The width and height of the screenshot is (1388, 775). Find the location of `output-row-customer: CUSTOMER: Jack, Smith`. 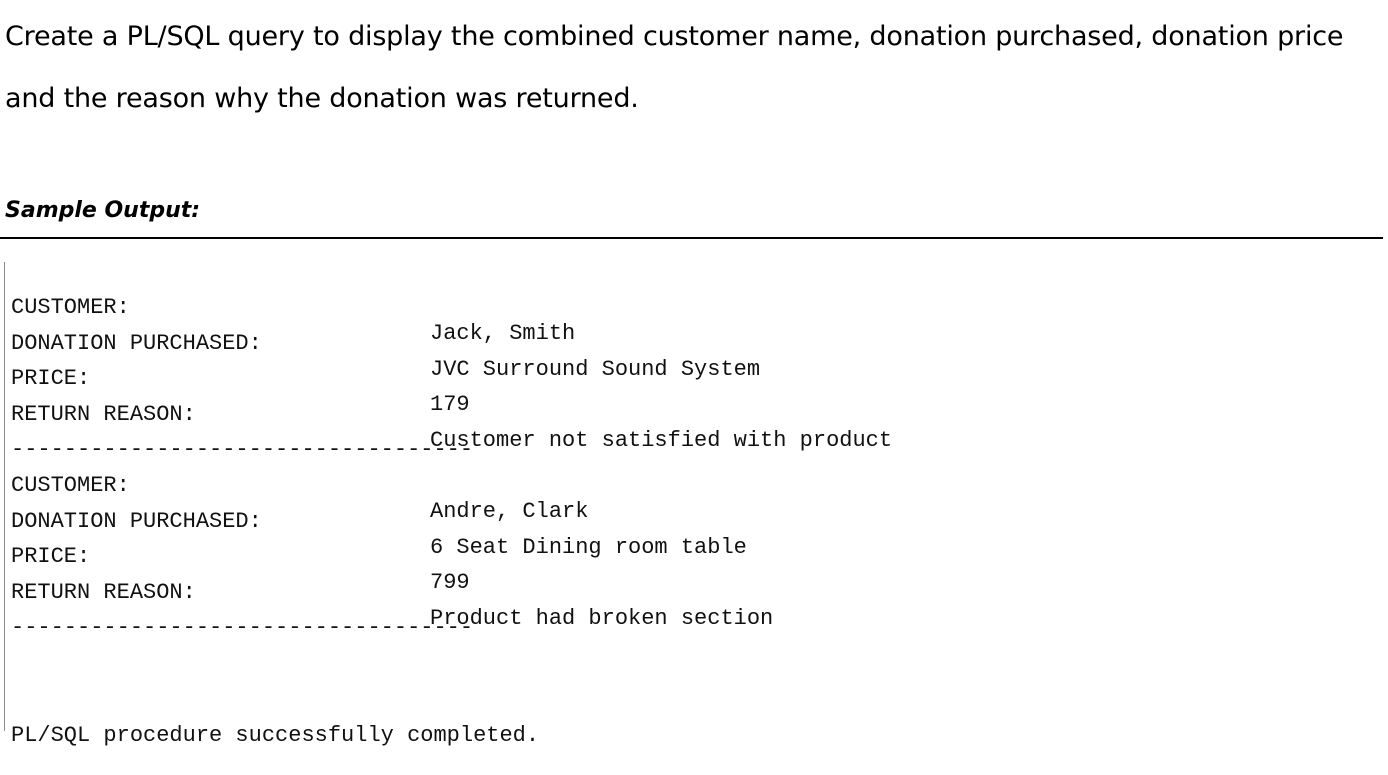

output-row-customer: CUSTOMER: Jack, Smith is located at coordinates (690, 307).